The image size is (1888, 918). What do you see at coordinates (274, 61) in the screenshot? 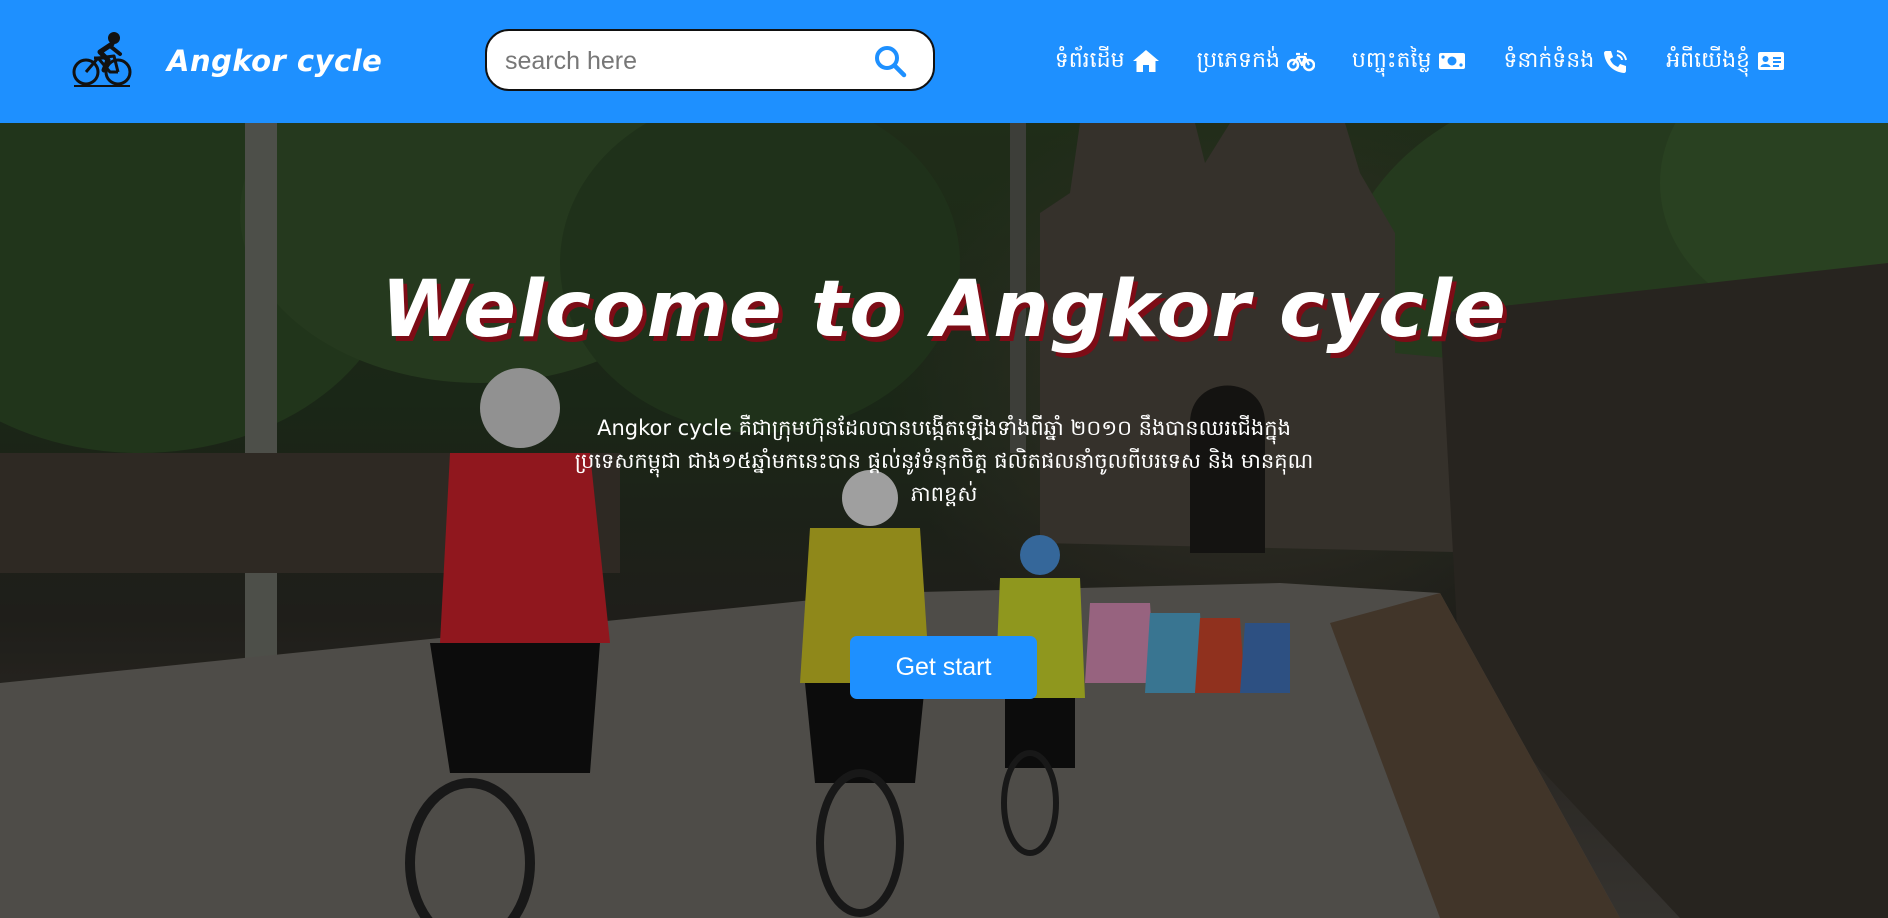
I see `brand-name: Angkor cycle` at bounding box center [274, 61].